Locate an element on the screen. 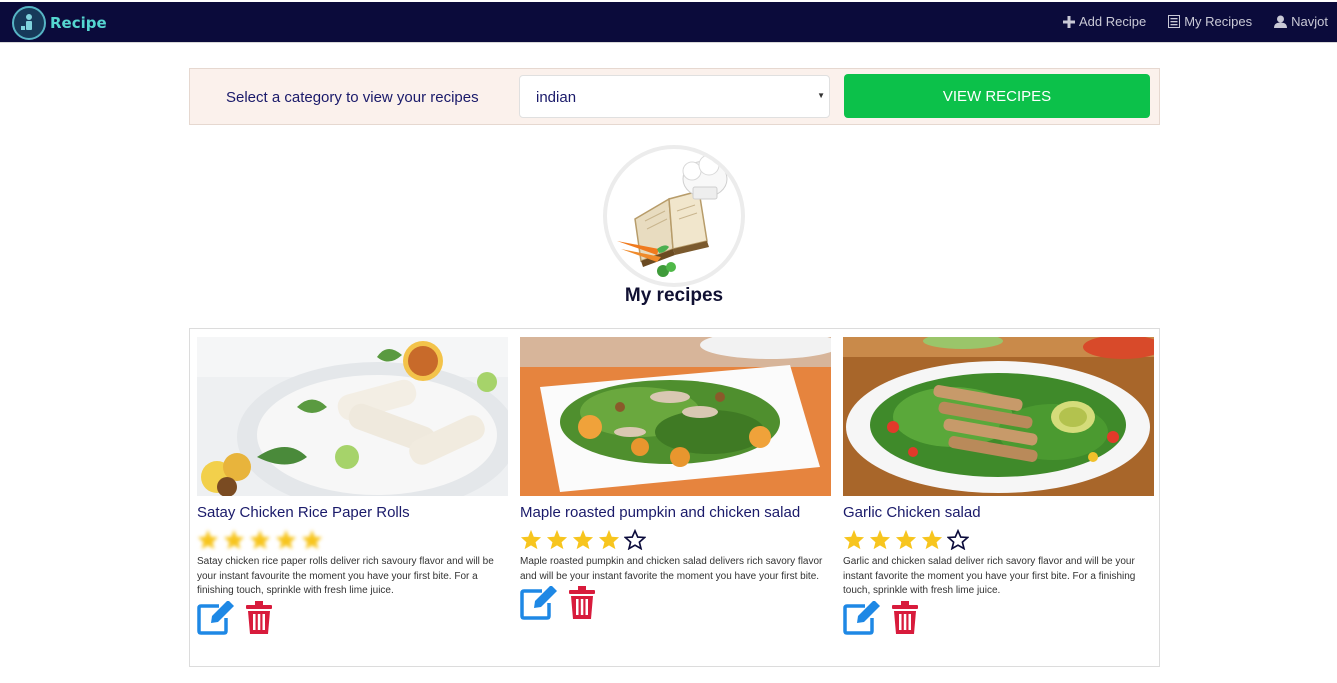  top-navbar: Recipe Add Recipe My Recipes Navjot is located at coordinates (668, 22).